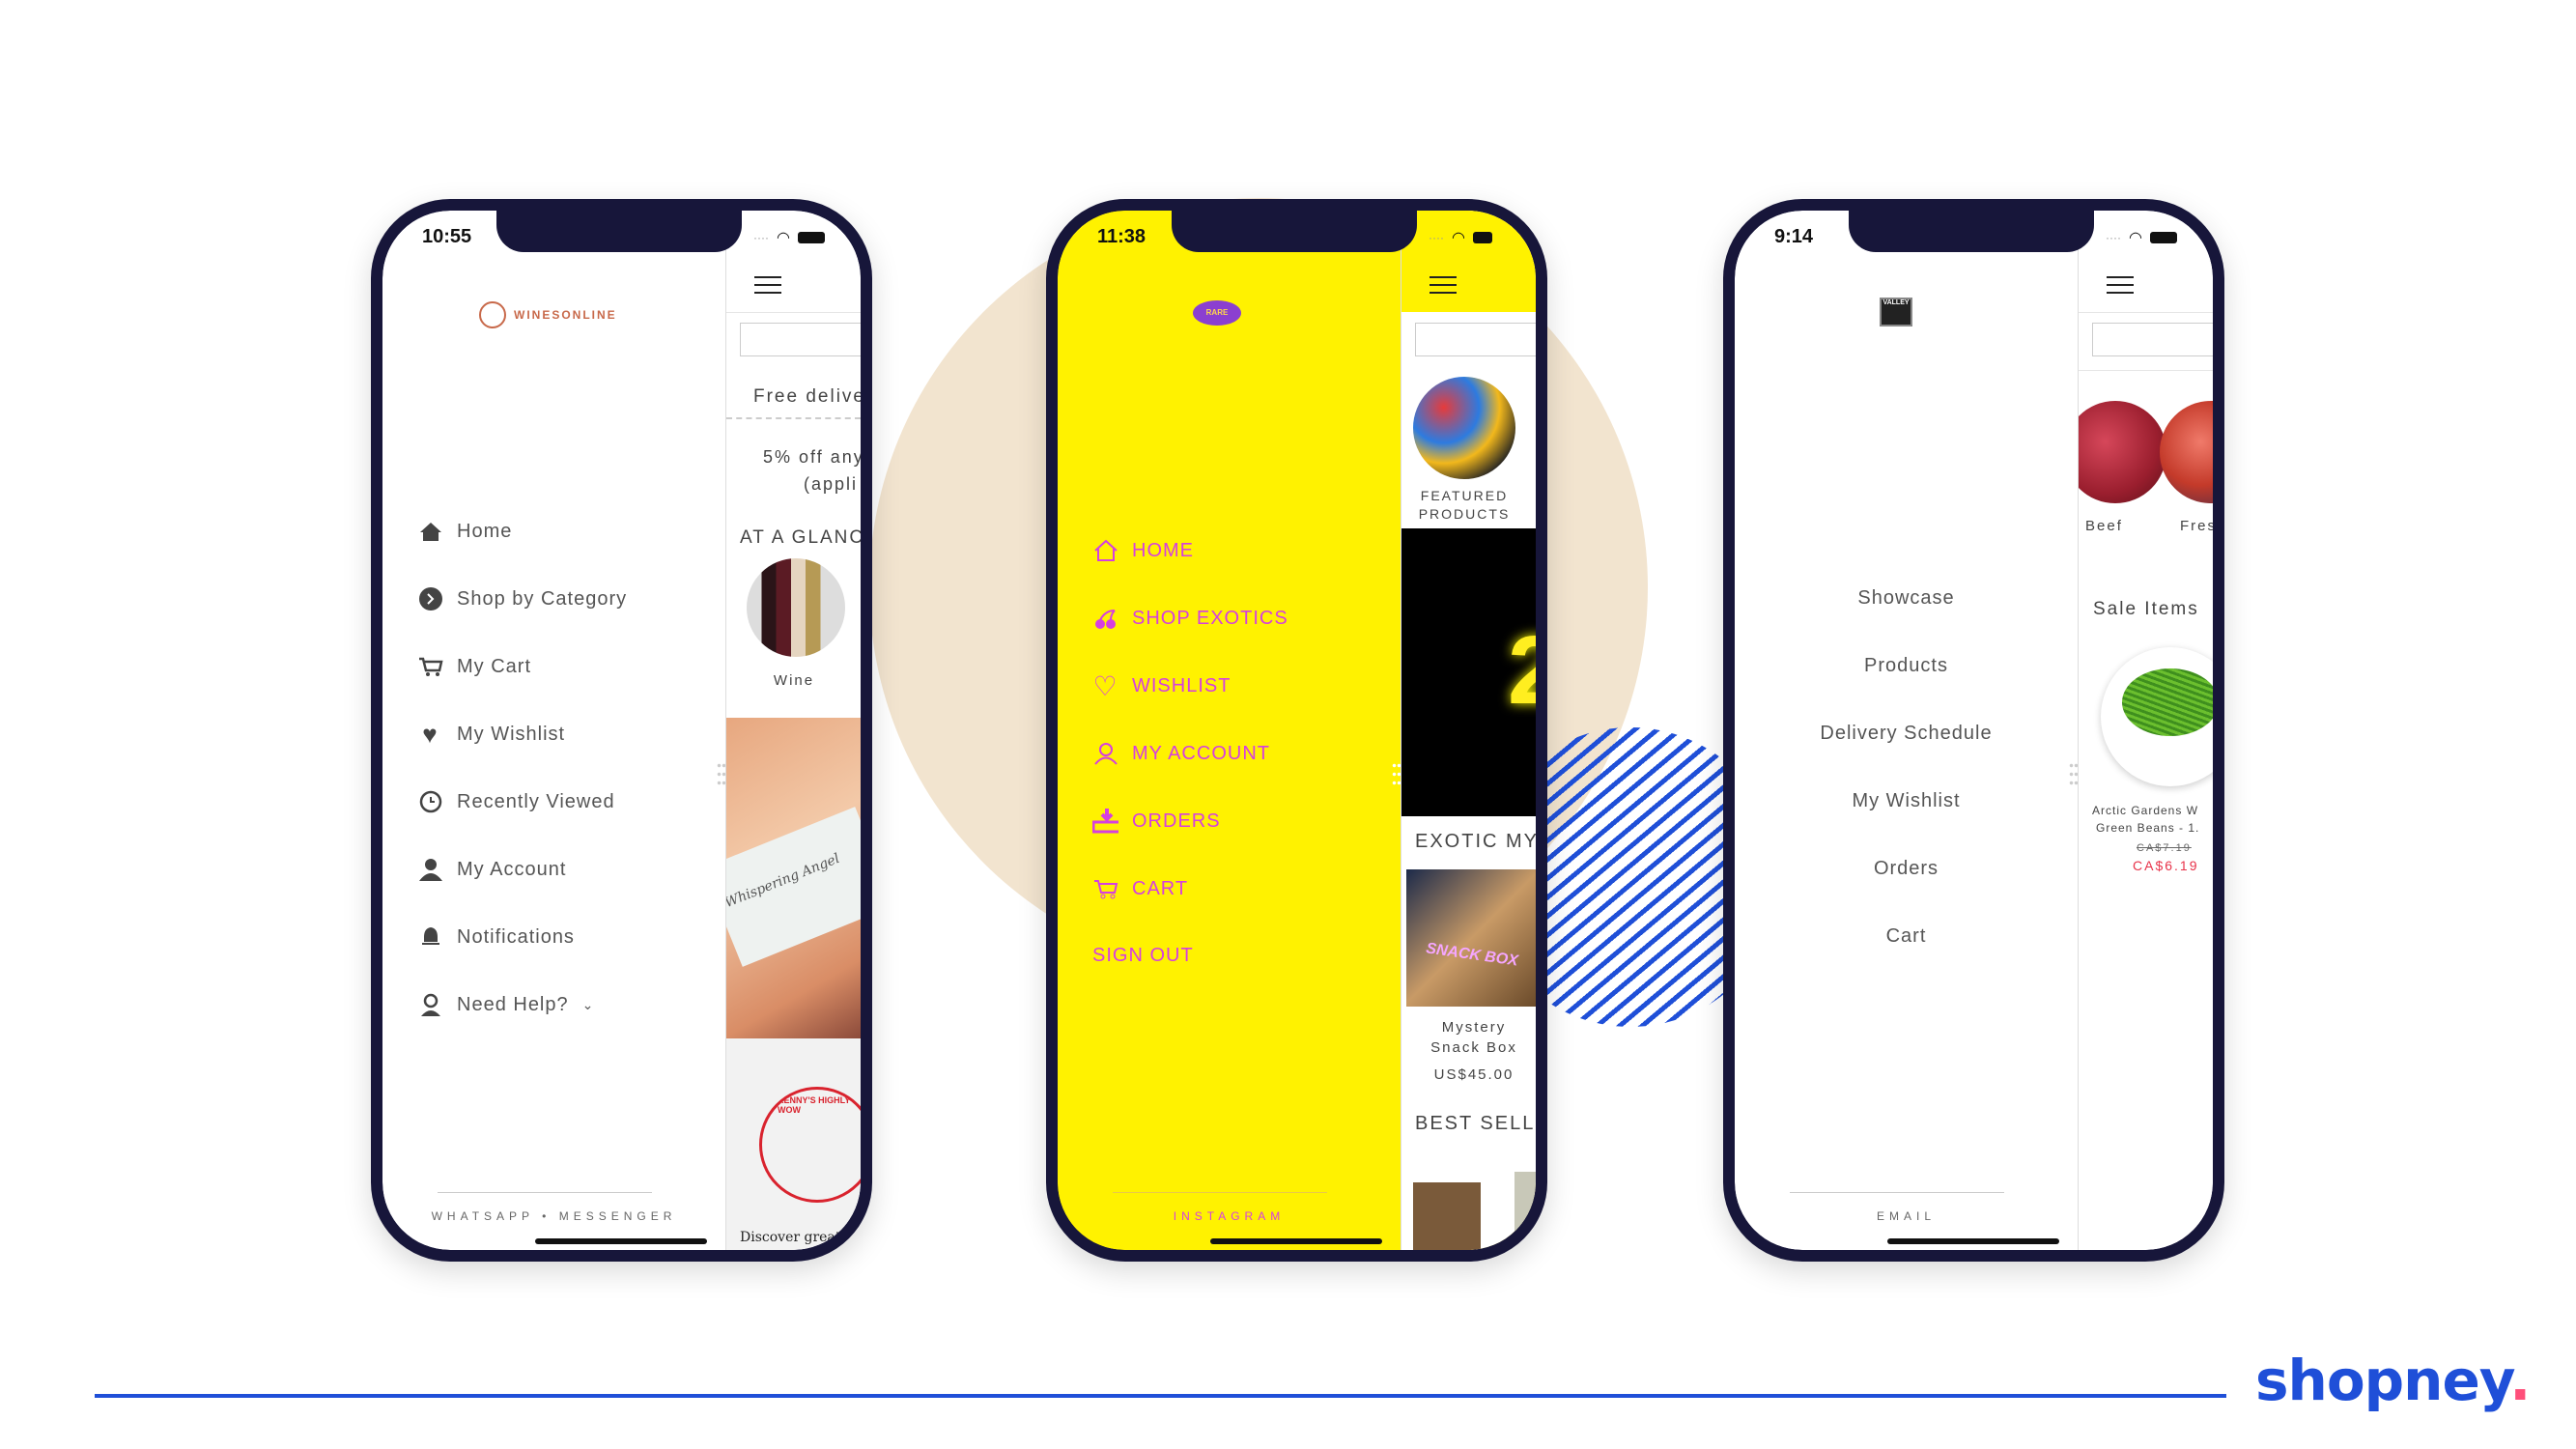 The height and width of the screenshot is (1449, 2576). What do you see at coordinates (1906, 801) in the screenshot?
I see `menu-item-my-wishlist: My Wishlist` at bounding box center [1906, 801].